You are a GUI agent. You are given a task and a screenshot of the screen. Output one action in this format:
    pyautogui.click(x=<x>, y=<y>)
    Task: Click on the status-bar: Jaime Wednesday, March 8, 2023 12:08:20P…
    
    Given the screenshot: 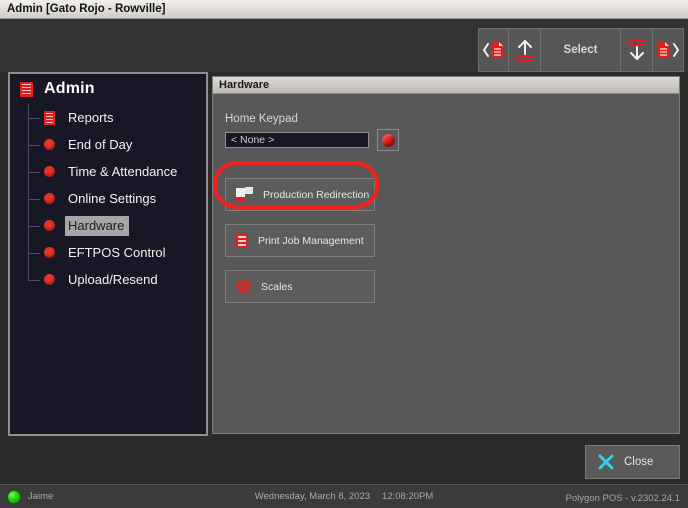 What is the action you would take?
    pyautogui.click(x=344, y=496)
    